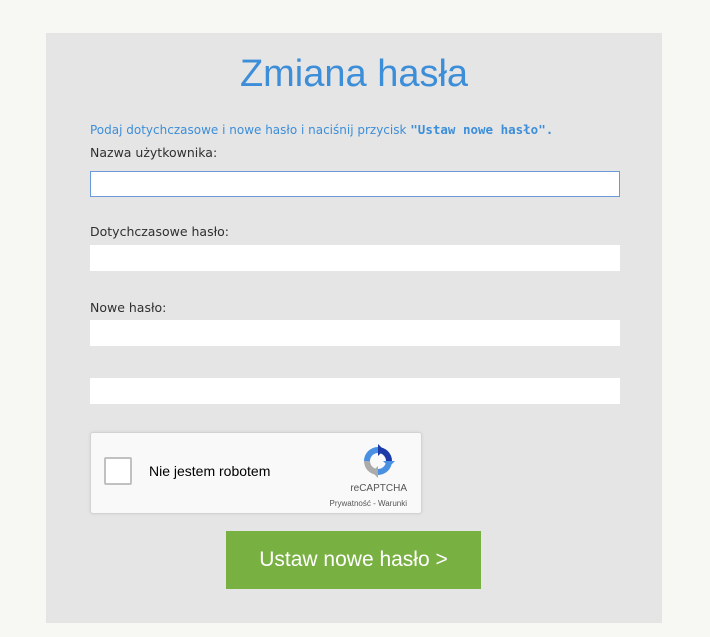  I want to click on new-password-field, so click(355, 333).